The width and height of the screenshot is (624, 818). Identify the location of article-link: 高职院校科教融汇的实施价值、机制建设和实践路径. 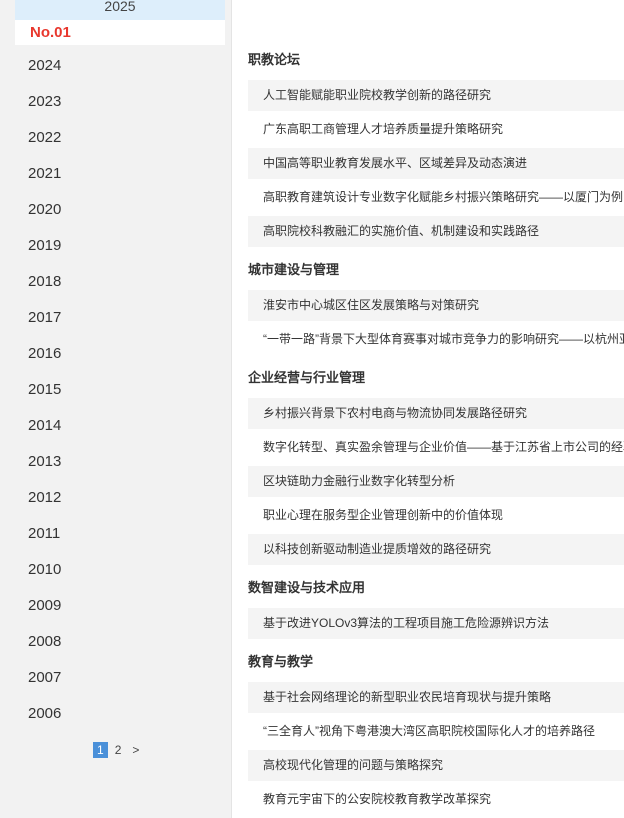
(436, 231).